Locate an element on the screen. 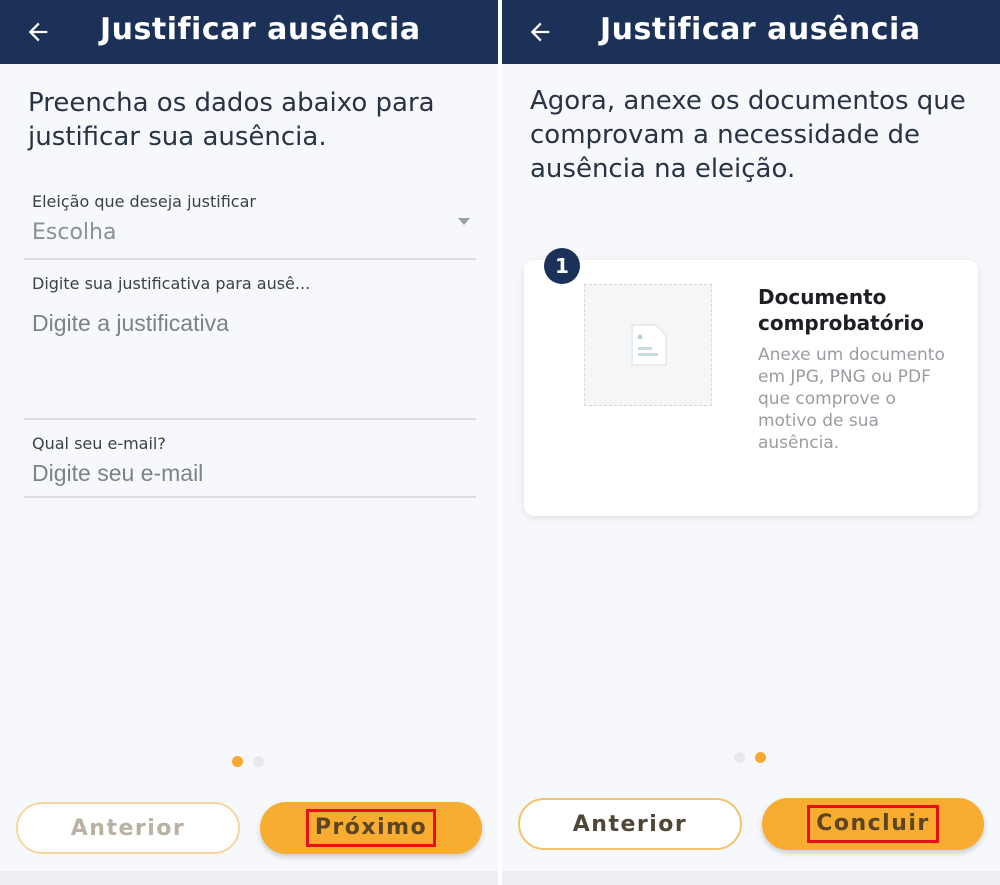 The height and width of the screenshot is (885, 1000). next-button: Próximo is located at coordinates (371, 828).